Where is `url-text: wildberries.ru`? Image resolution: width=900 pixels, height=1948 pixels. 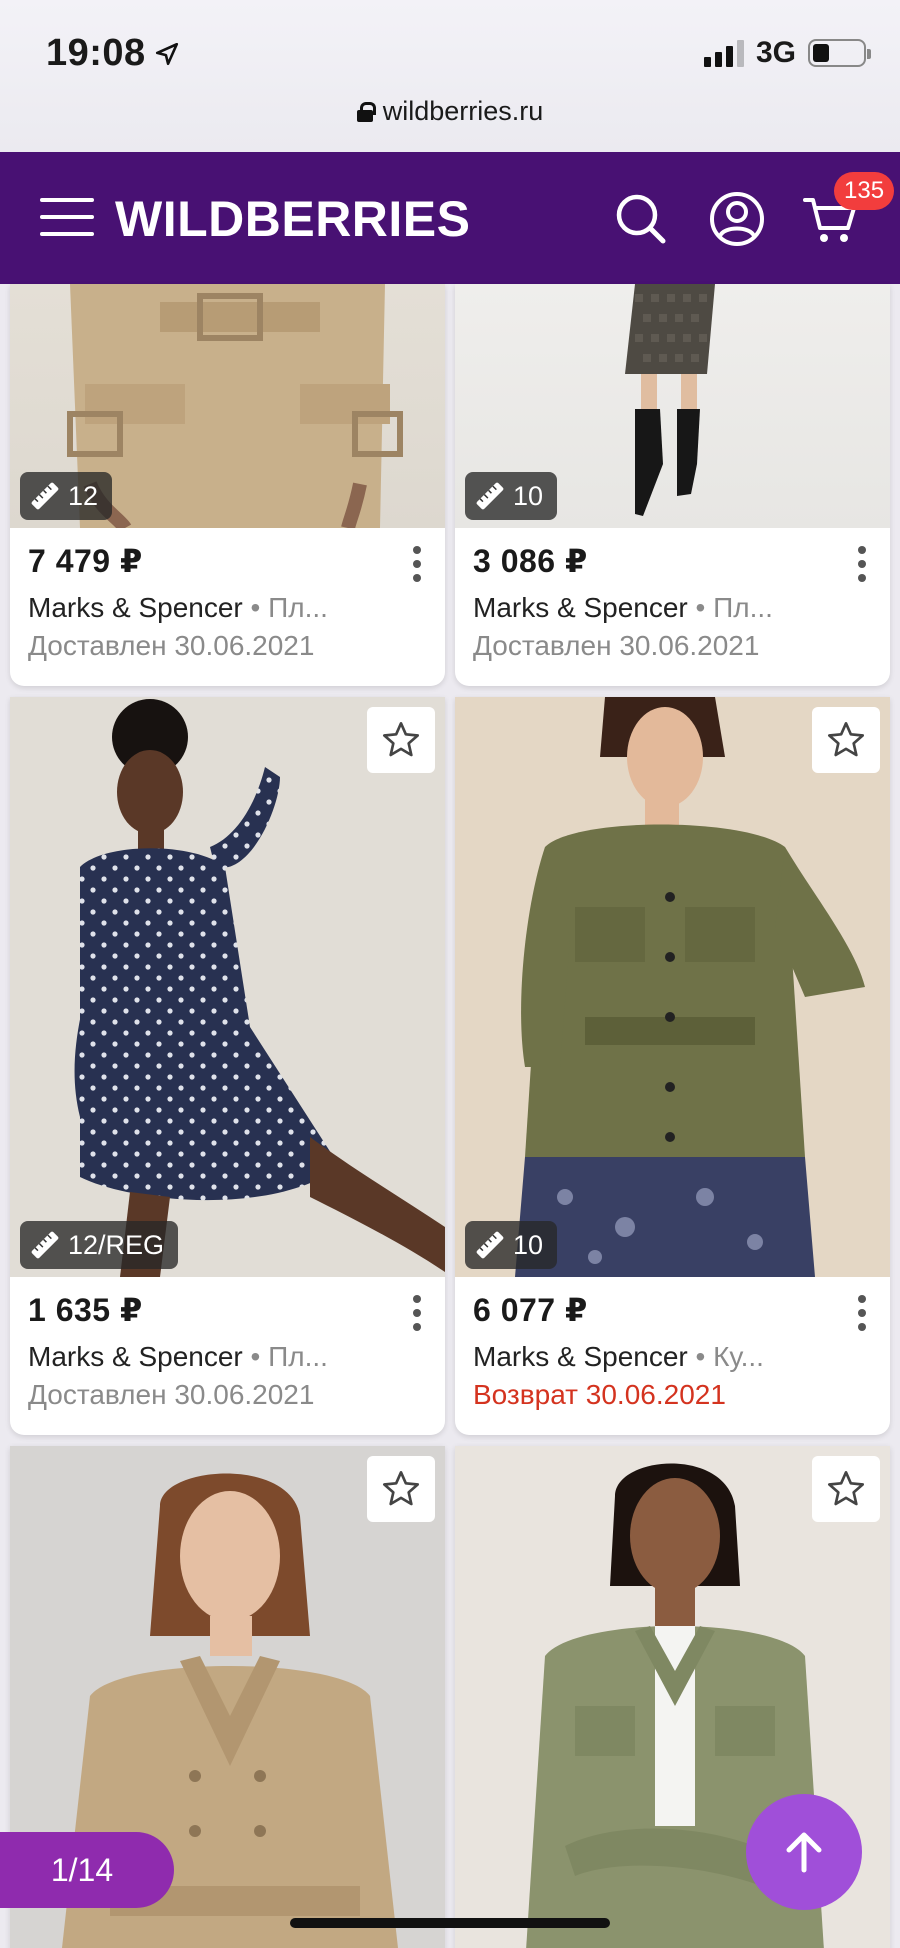
url-text: wildberries.ru is located at coordinates (463, 111).